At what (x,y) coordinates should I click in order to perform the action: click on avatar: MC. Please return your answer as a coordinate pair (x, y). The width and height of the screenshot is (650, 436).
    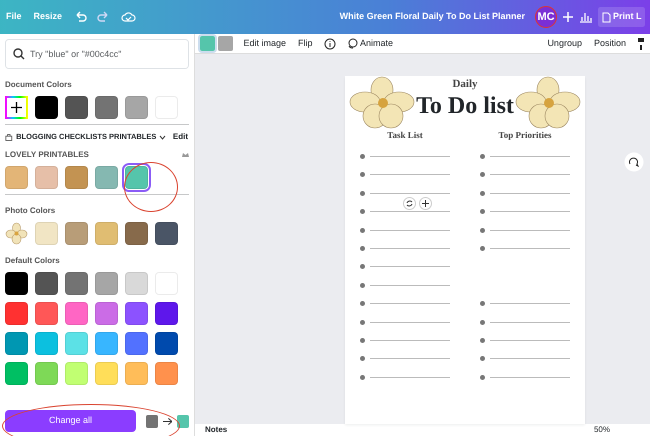
    Looking at the image, I should click on (546, 17).